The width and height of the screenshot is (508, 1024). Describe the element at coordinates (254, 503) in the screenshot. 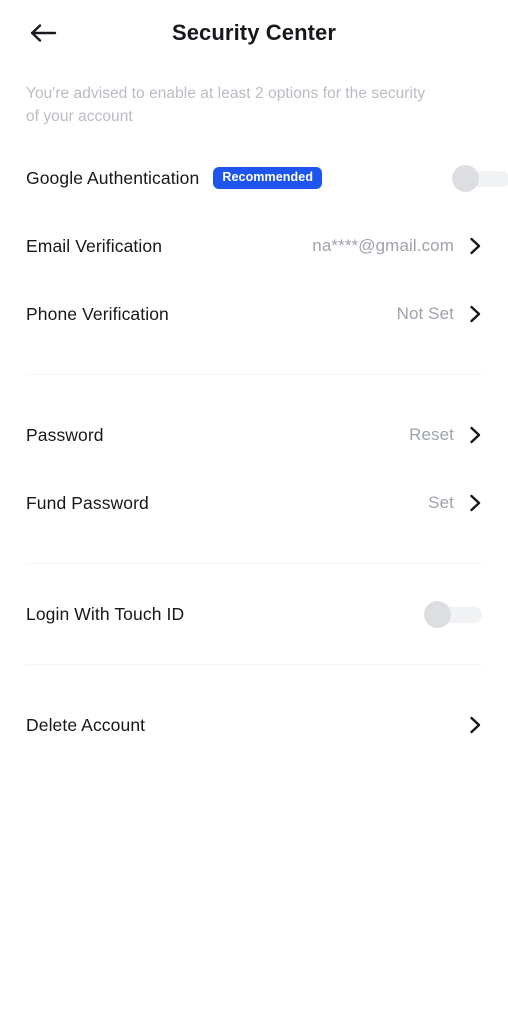

I see `row-fund-password: Fund Password Set` at that location.